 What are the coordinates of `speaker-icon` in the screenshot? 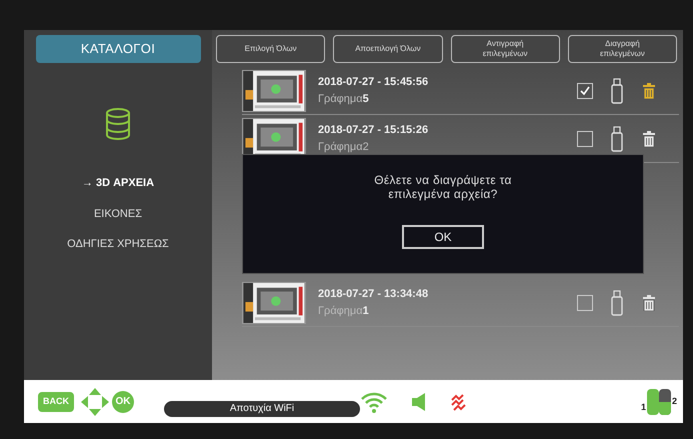 It's located at (419, 401).